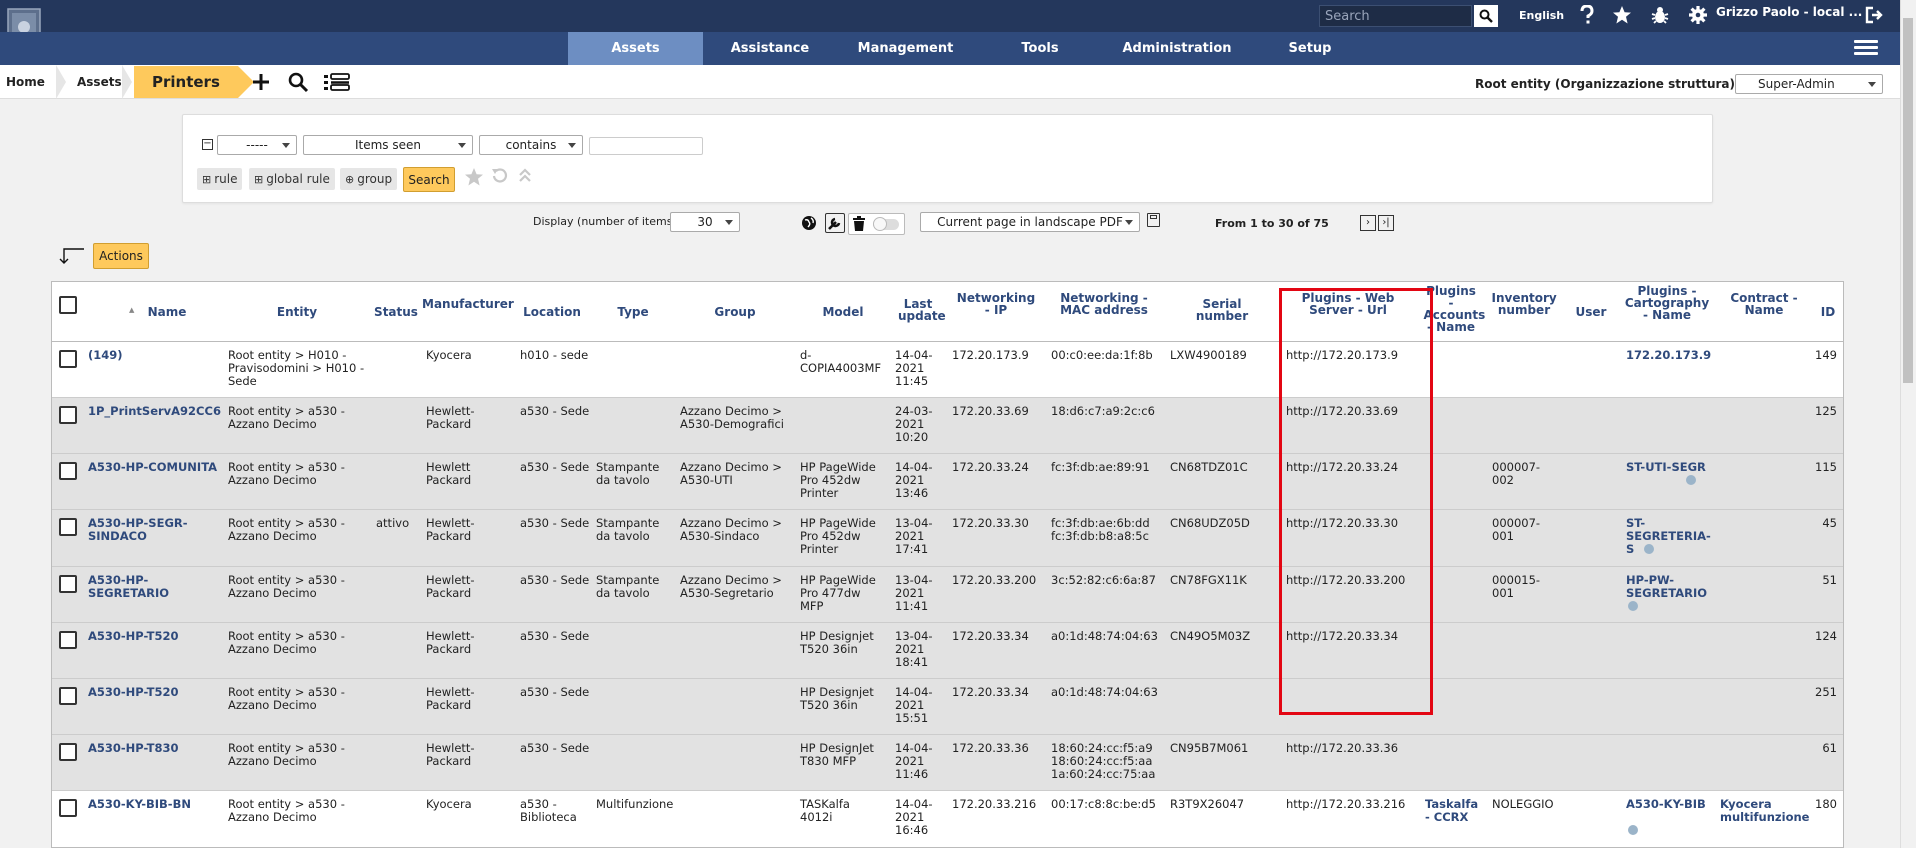  Describe the element at coordinates (1040, 48) in the screenshot. I see `tab-tools: Tools` at that location.